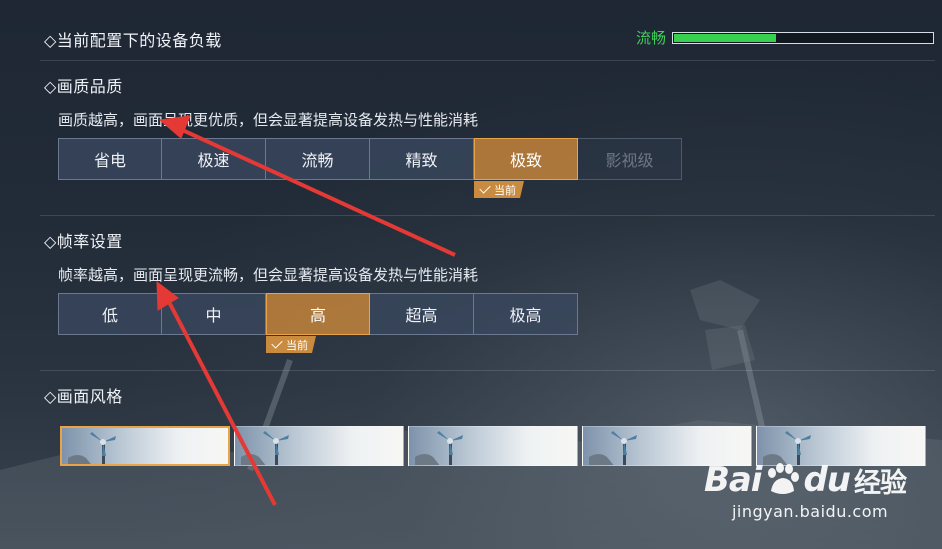 Image resolution: width=942 pixels, height=549 pixels. Describe the element at coordinates (83, 396) in the screenshot. I see `style-title: ◇画面风格` at that location.